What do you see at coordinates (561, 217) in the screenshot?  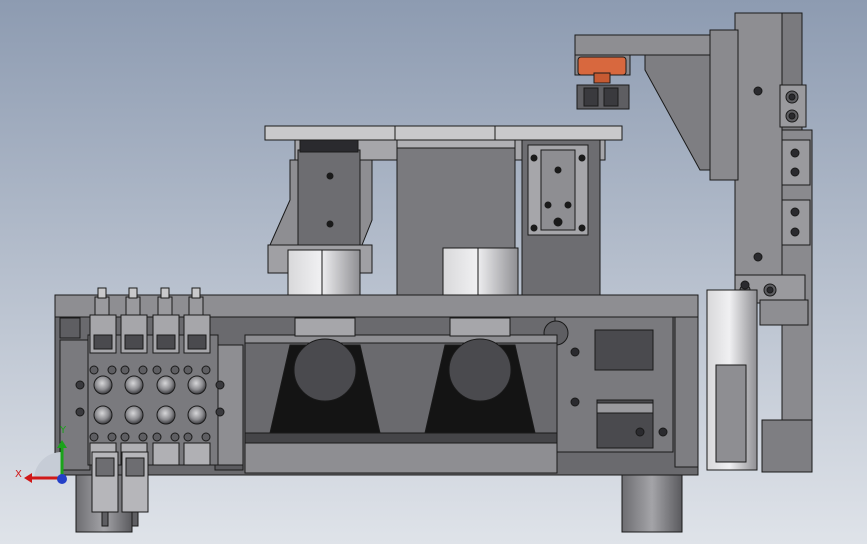 I see `slider-block` at bounding box center [561, 217].